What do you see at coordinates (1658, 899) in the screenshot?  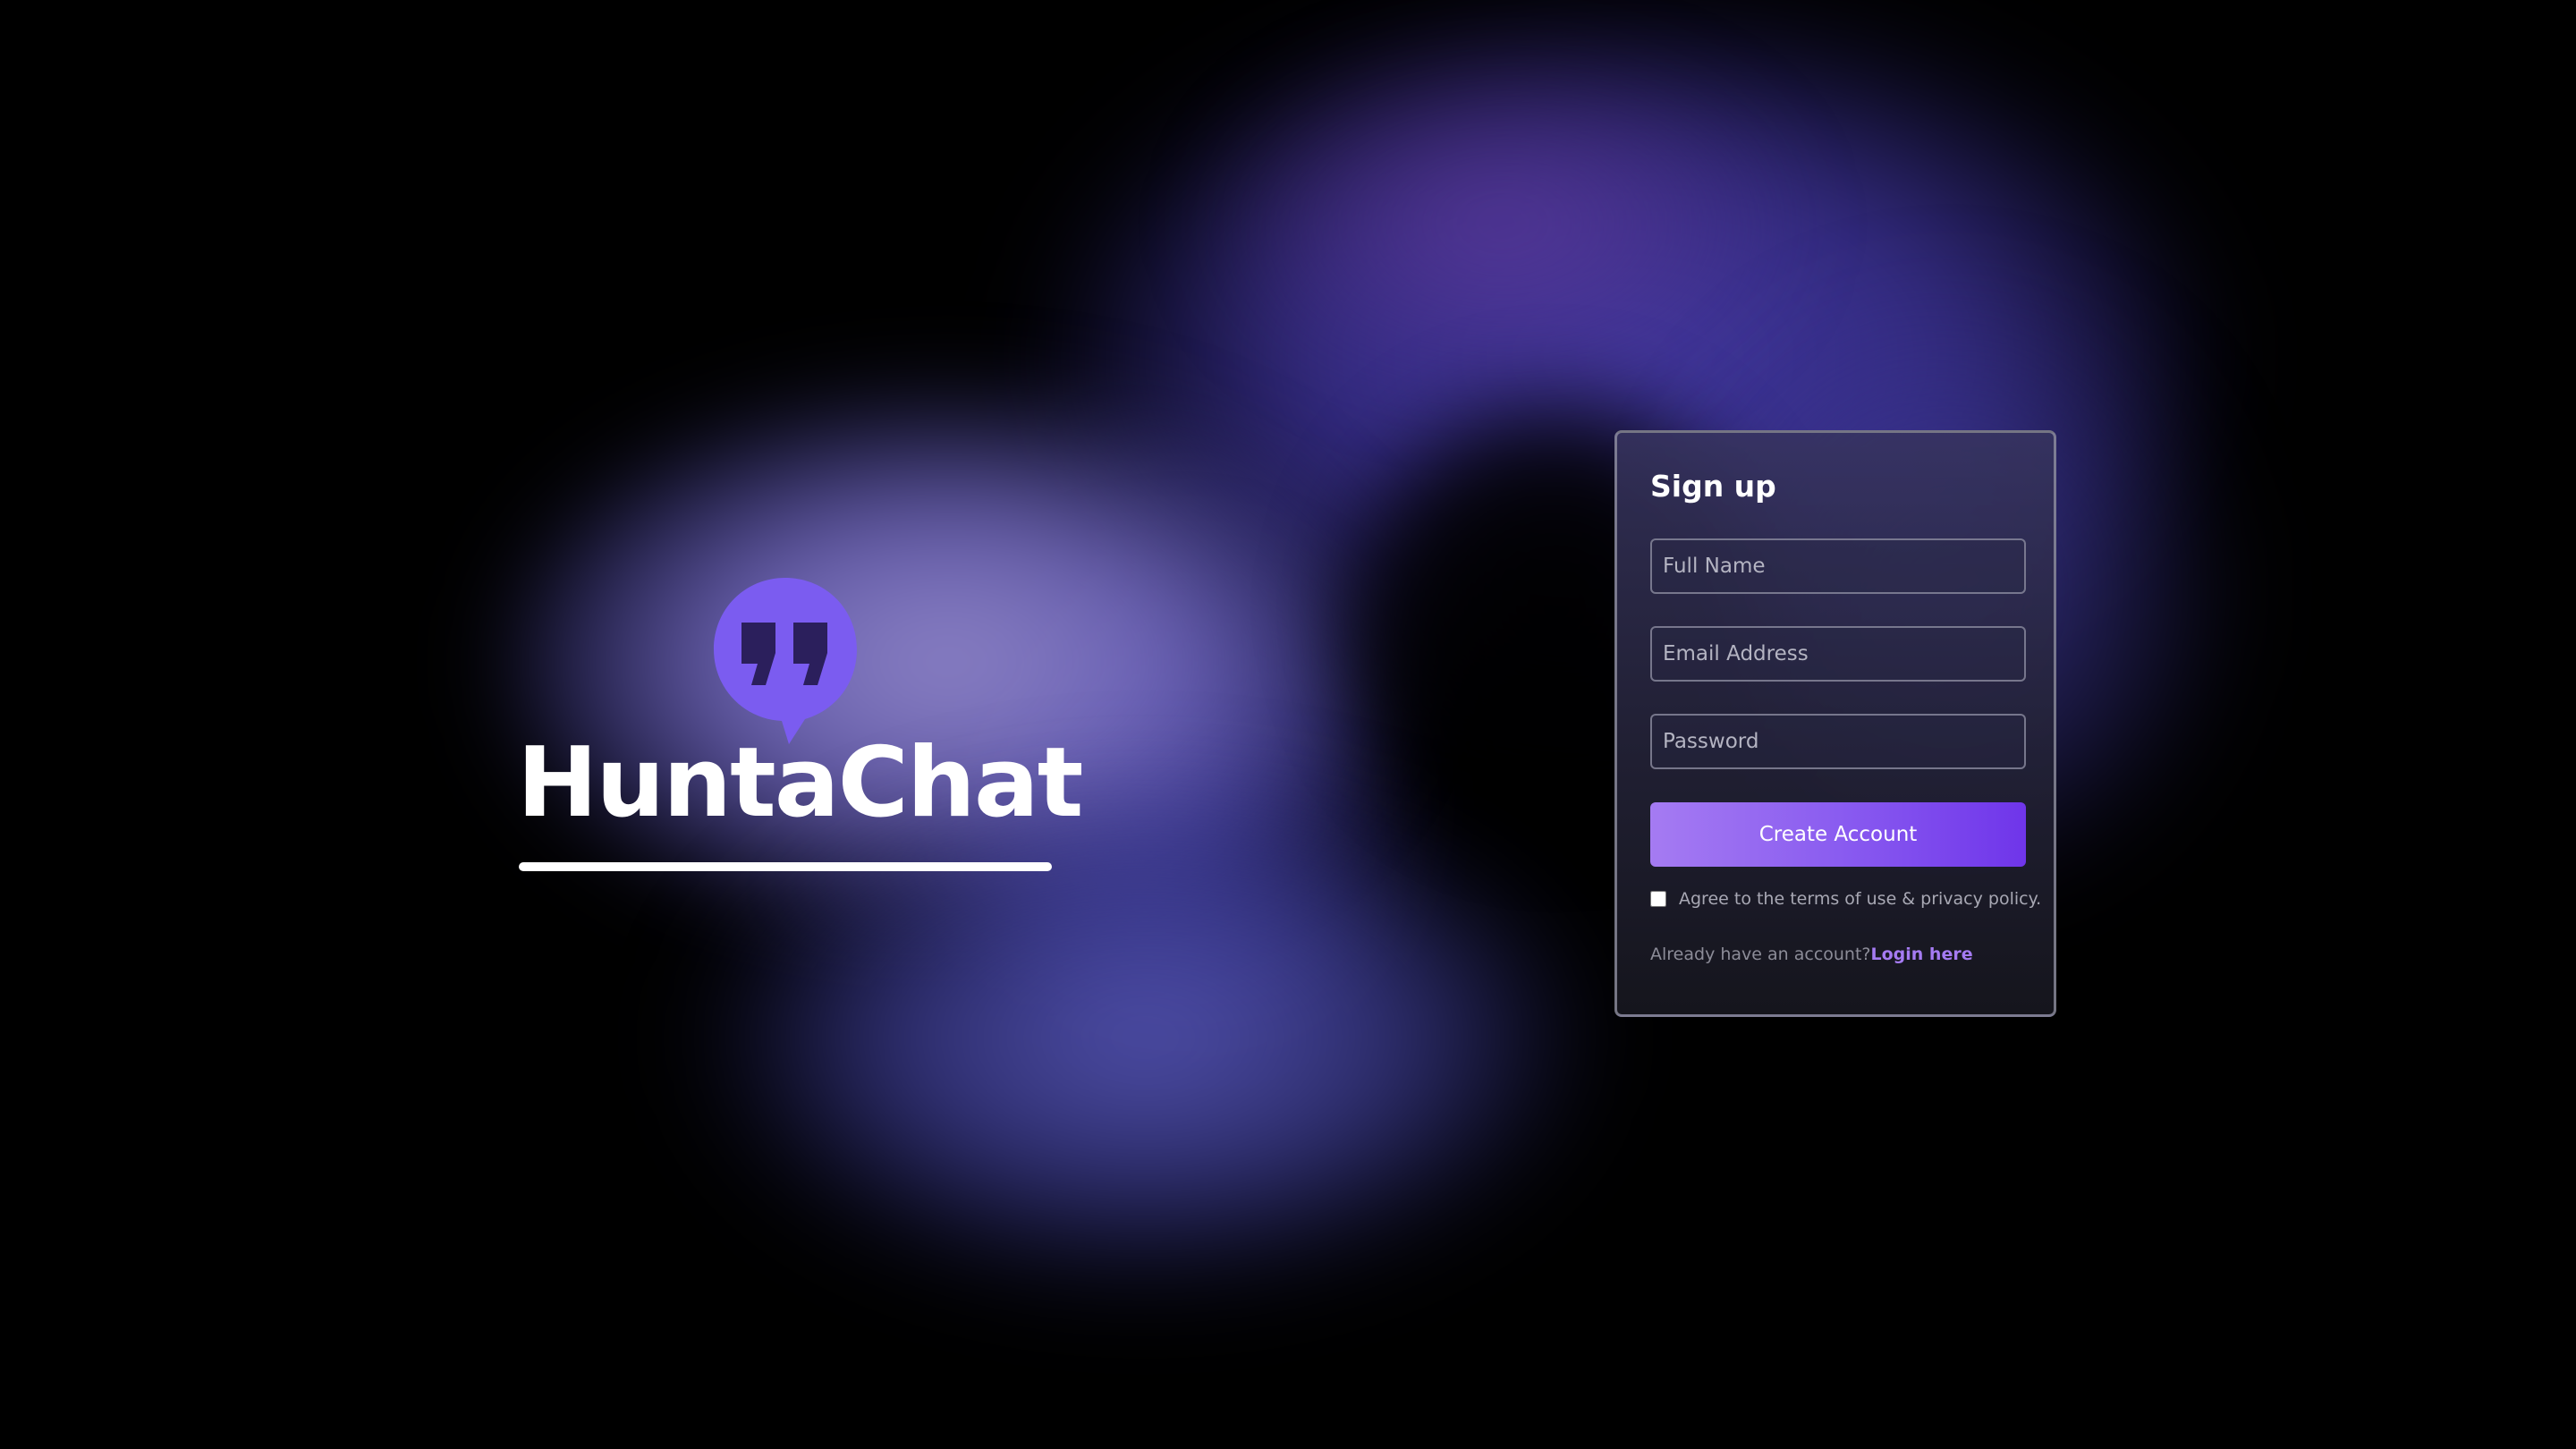 I see `terms-checkbox` at bounding box center [1658, 899].